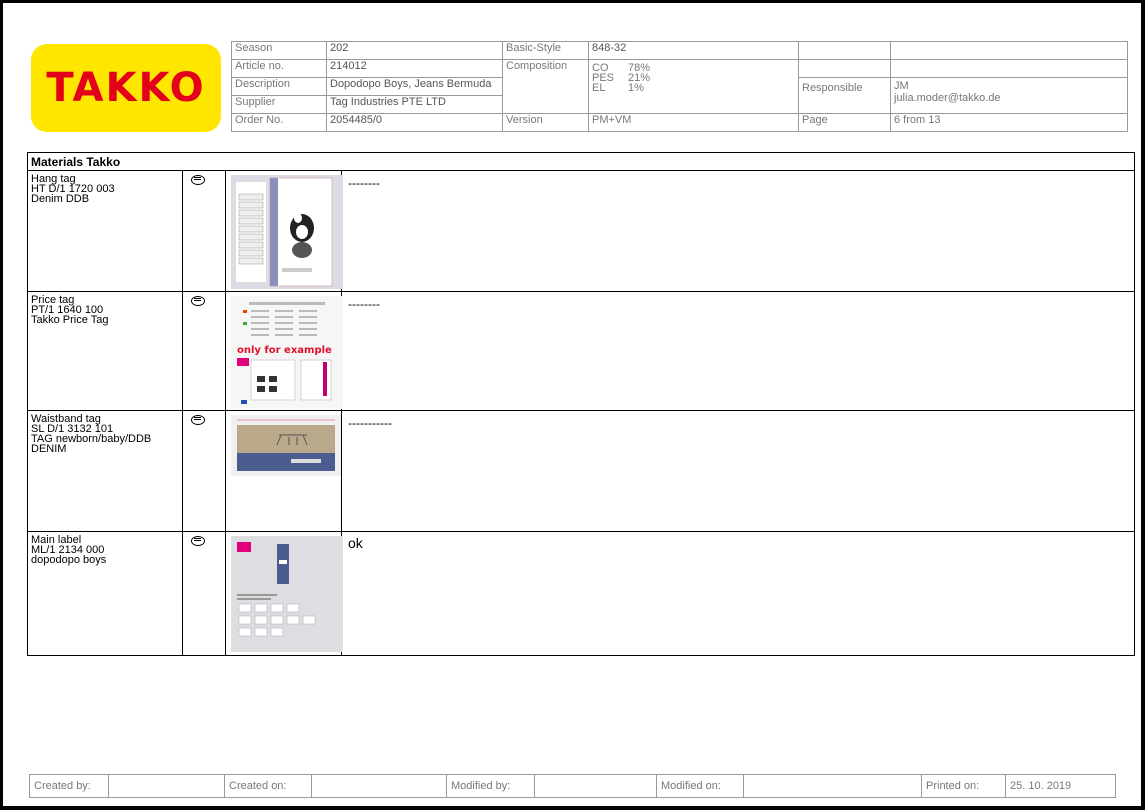 Image resolution: width=1145 pixels, height=810 pixels. I want to click on article-value: 214012, so click(414, 68).